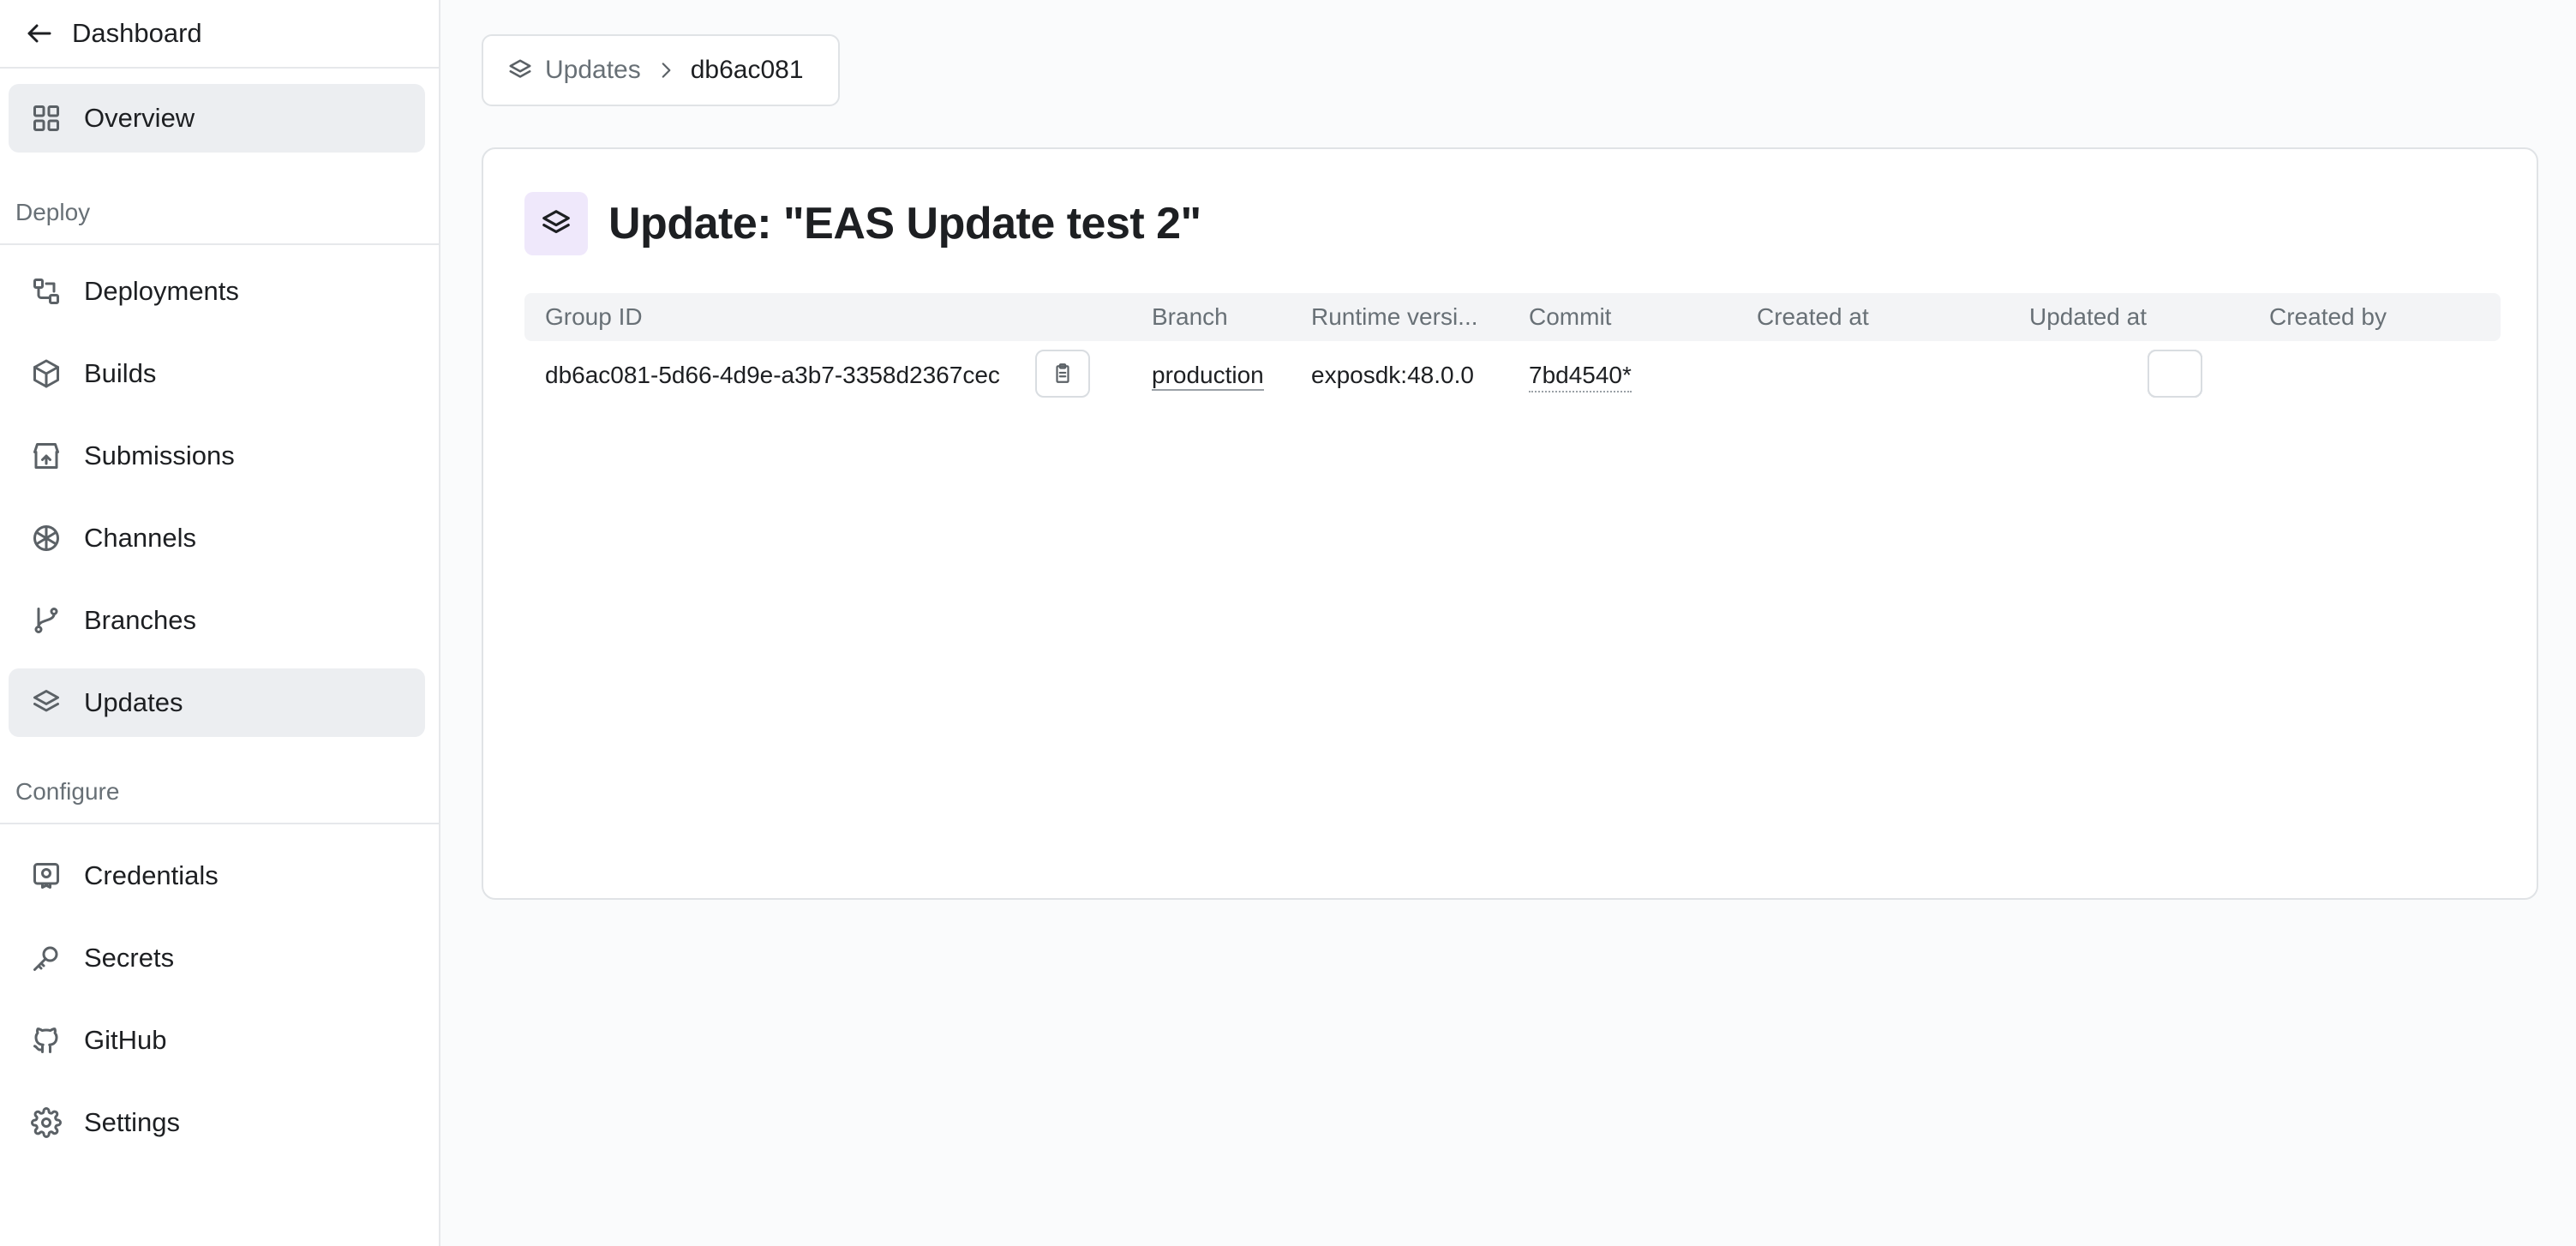  What do you see at coordinates (219, 221) in the screenshot?
I see `sidebar-section-deploy: Deploy` at bounding box center [219, 221].